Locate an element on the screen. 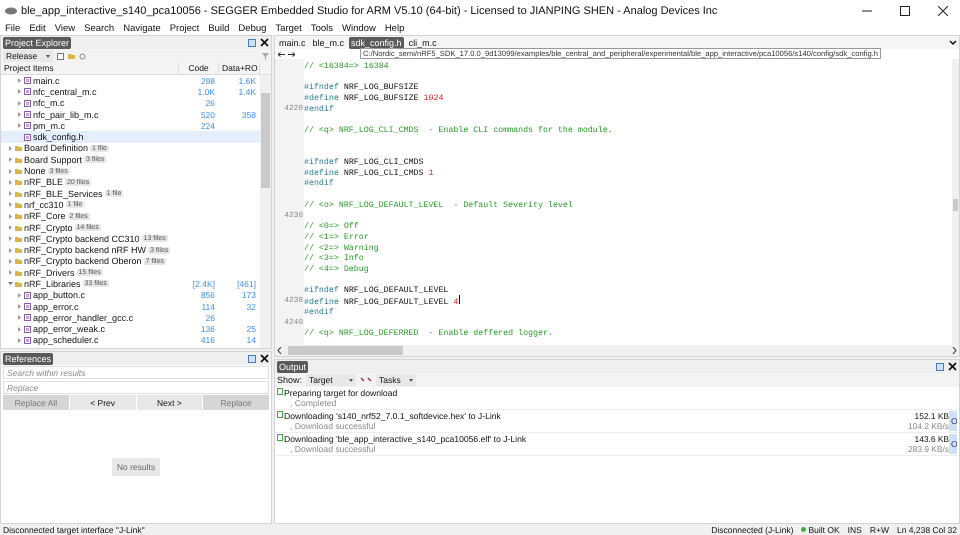  filter-icon is located at coordinates (265, 56).